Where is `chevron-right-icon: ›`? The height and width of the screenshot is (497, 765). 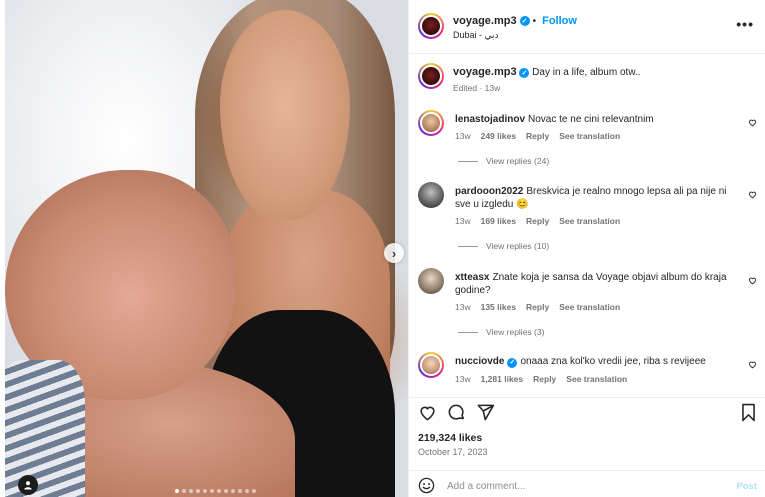
chevron-right-icon: › is located at coordinates (394, 253).